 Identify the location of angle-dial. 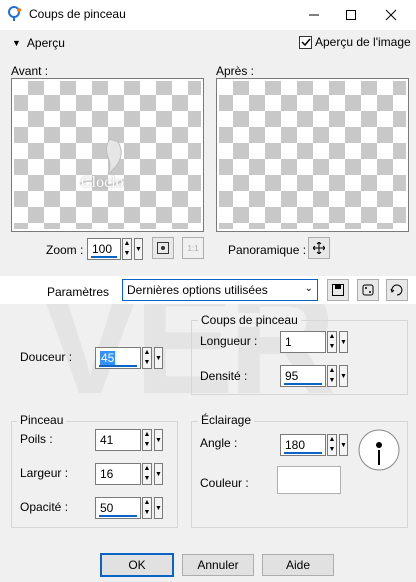
(379, 450).